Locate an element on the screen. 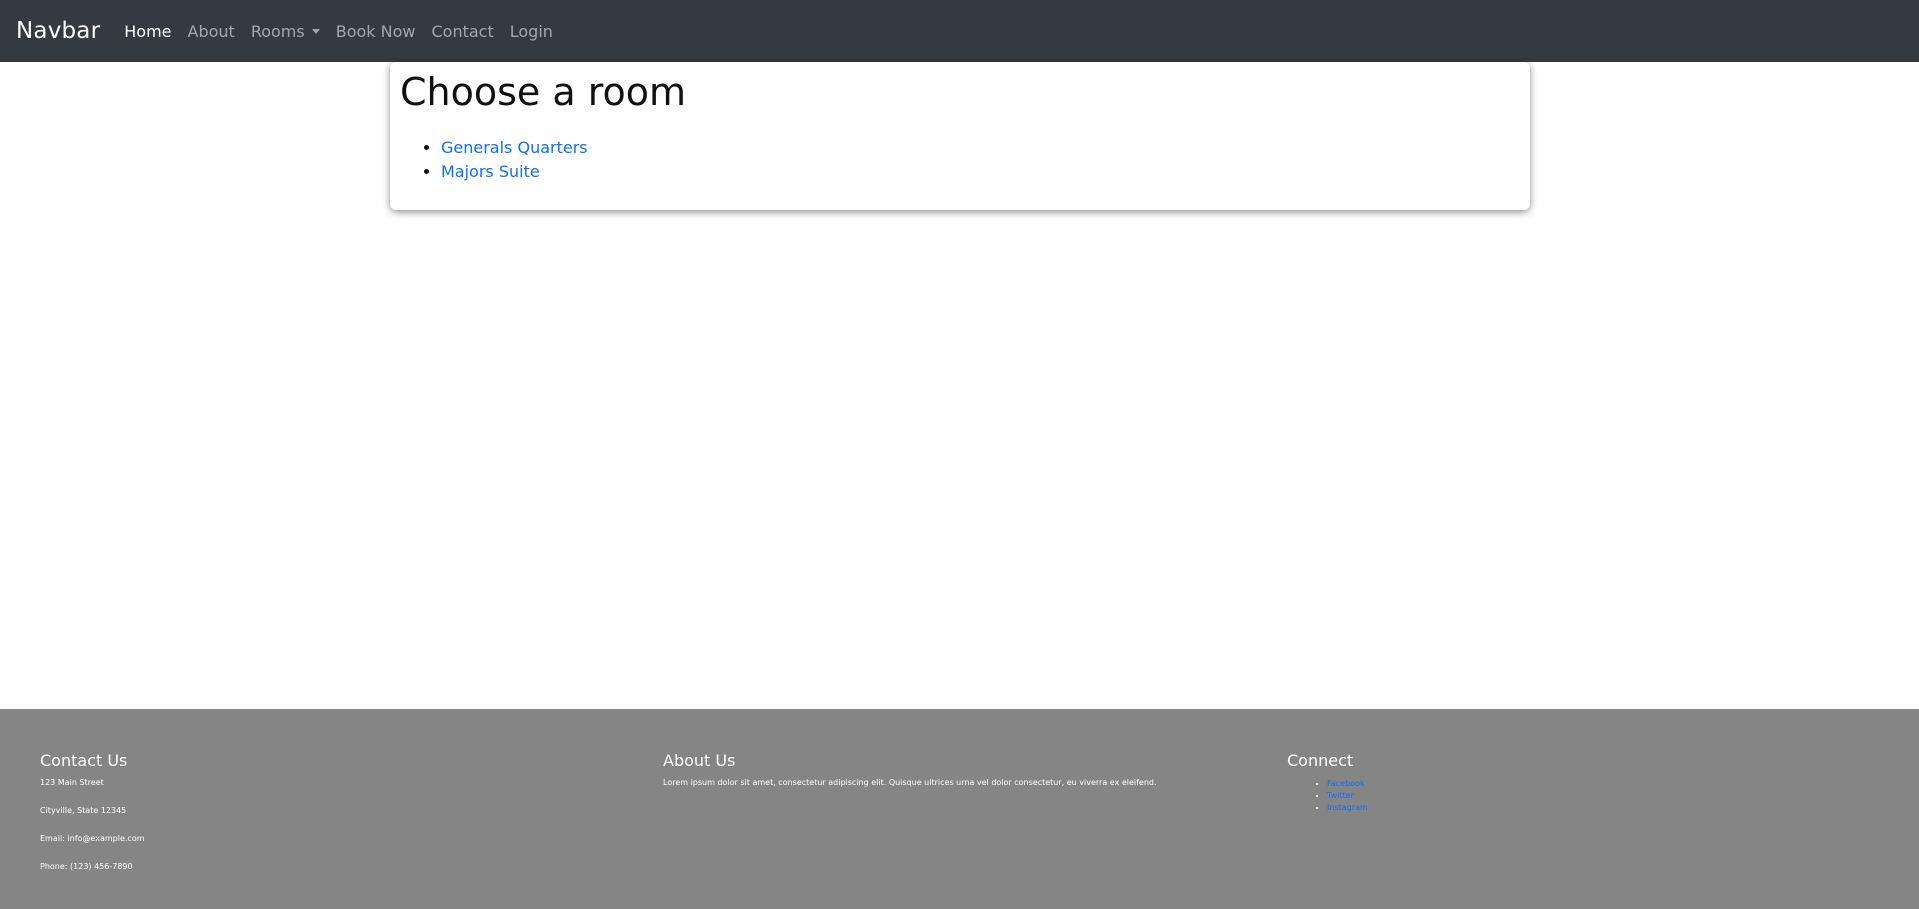 This screenshot has height=909, width=1919. list-item: Instagram is located at coordinates (1347, 808).